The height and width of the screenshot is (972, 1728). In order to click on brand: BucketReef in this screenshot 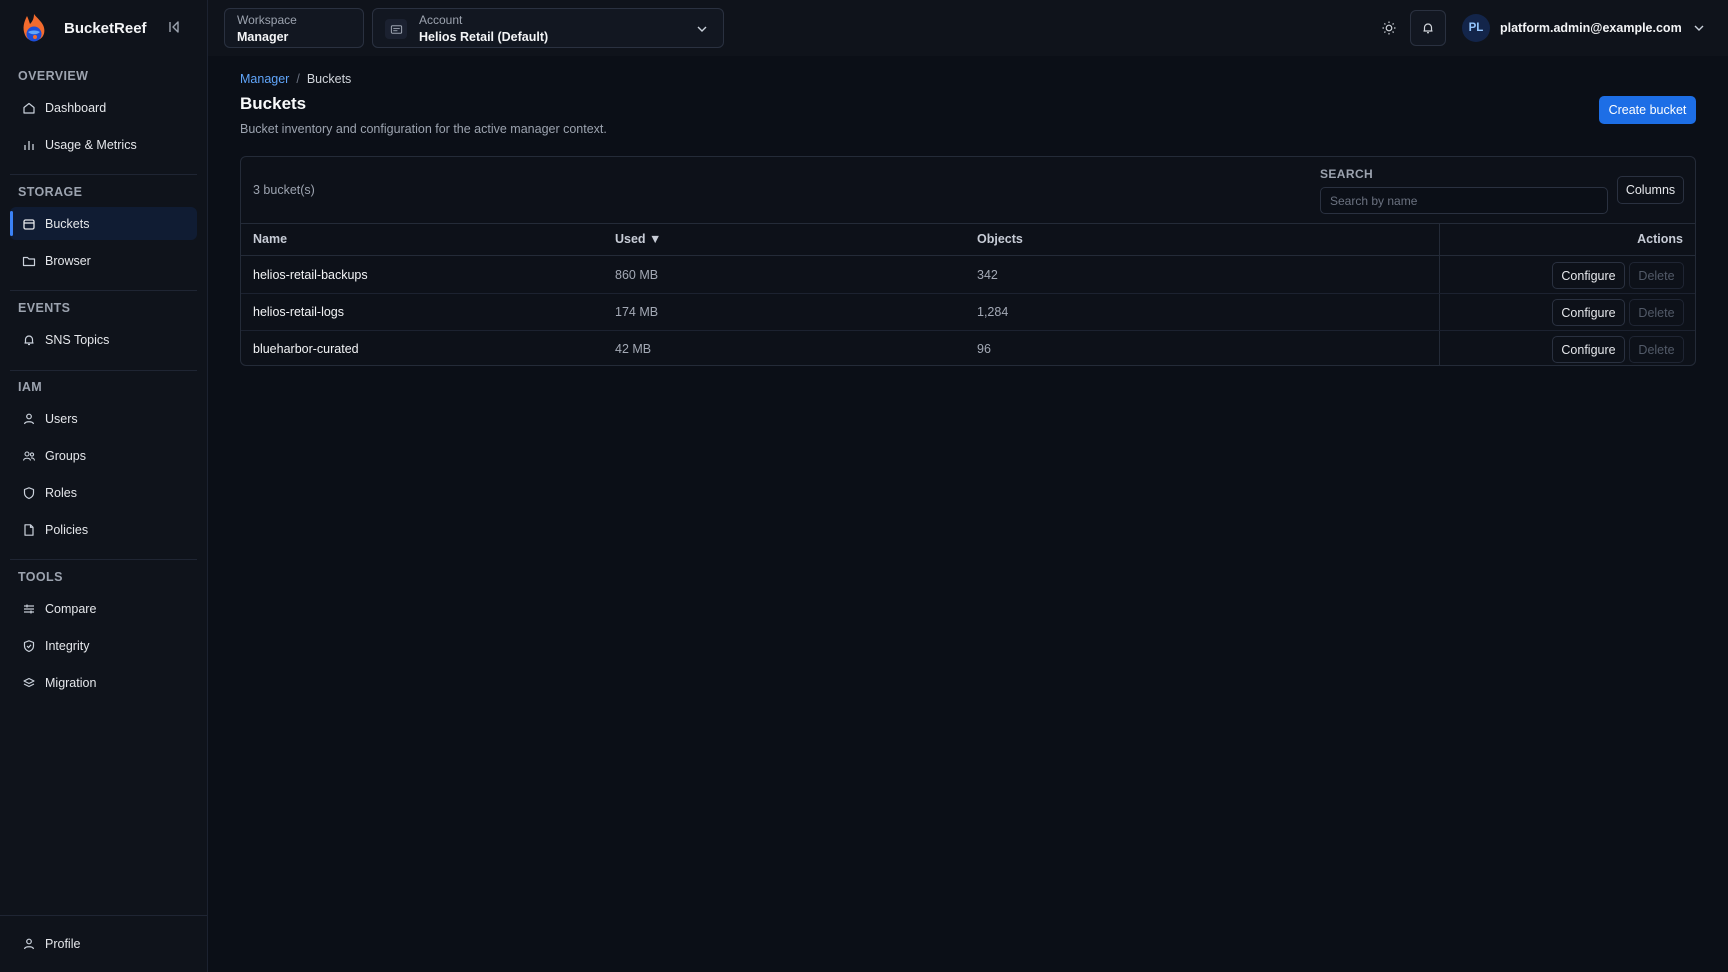, I will do `click(82, 28)`.